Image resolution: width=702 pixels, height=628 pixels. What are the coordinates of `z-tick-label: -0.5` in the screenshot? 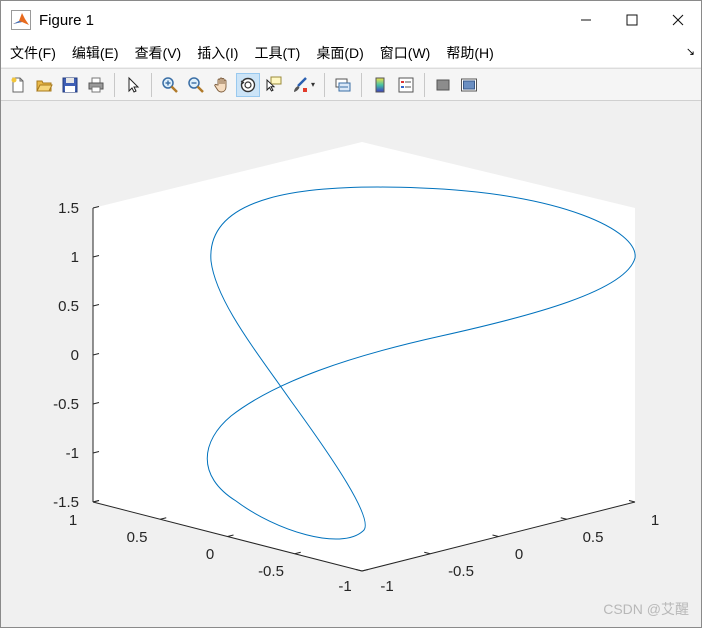 It's located at (66, 404).